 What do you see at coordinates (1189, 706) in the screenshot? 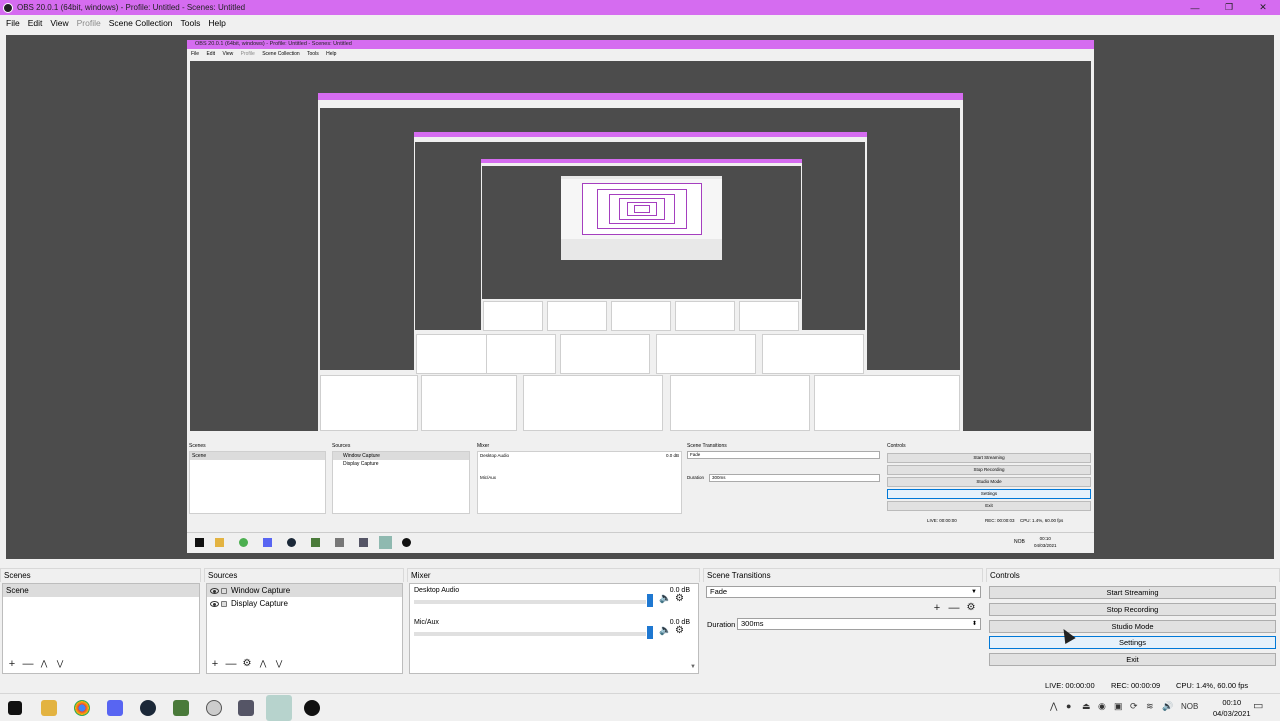
I see `language-indicator: NOB` at bounding box center [1189, 706].